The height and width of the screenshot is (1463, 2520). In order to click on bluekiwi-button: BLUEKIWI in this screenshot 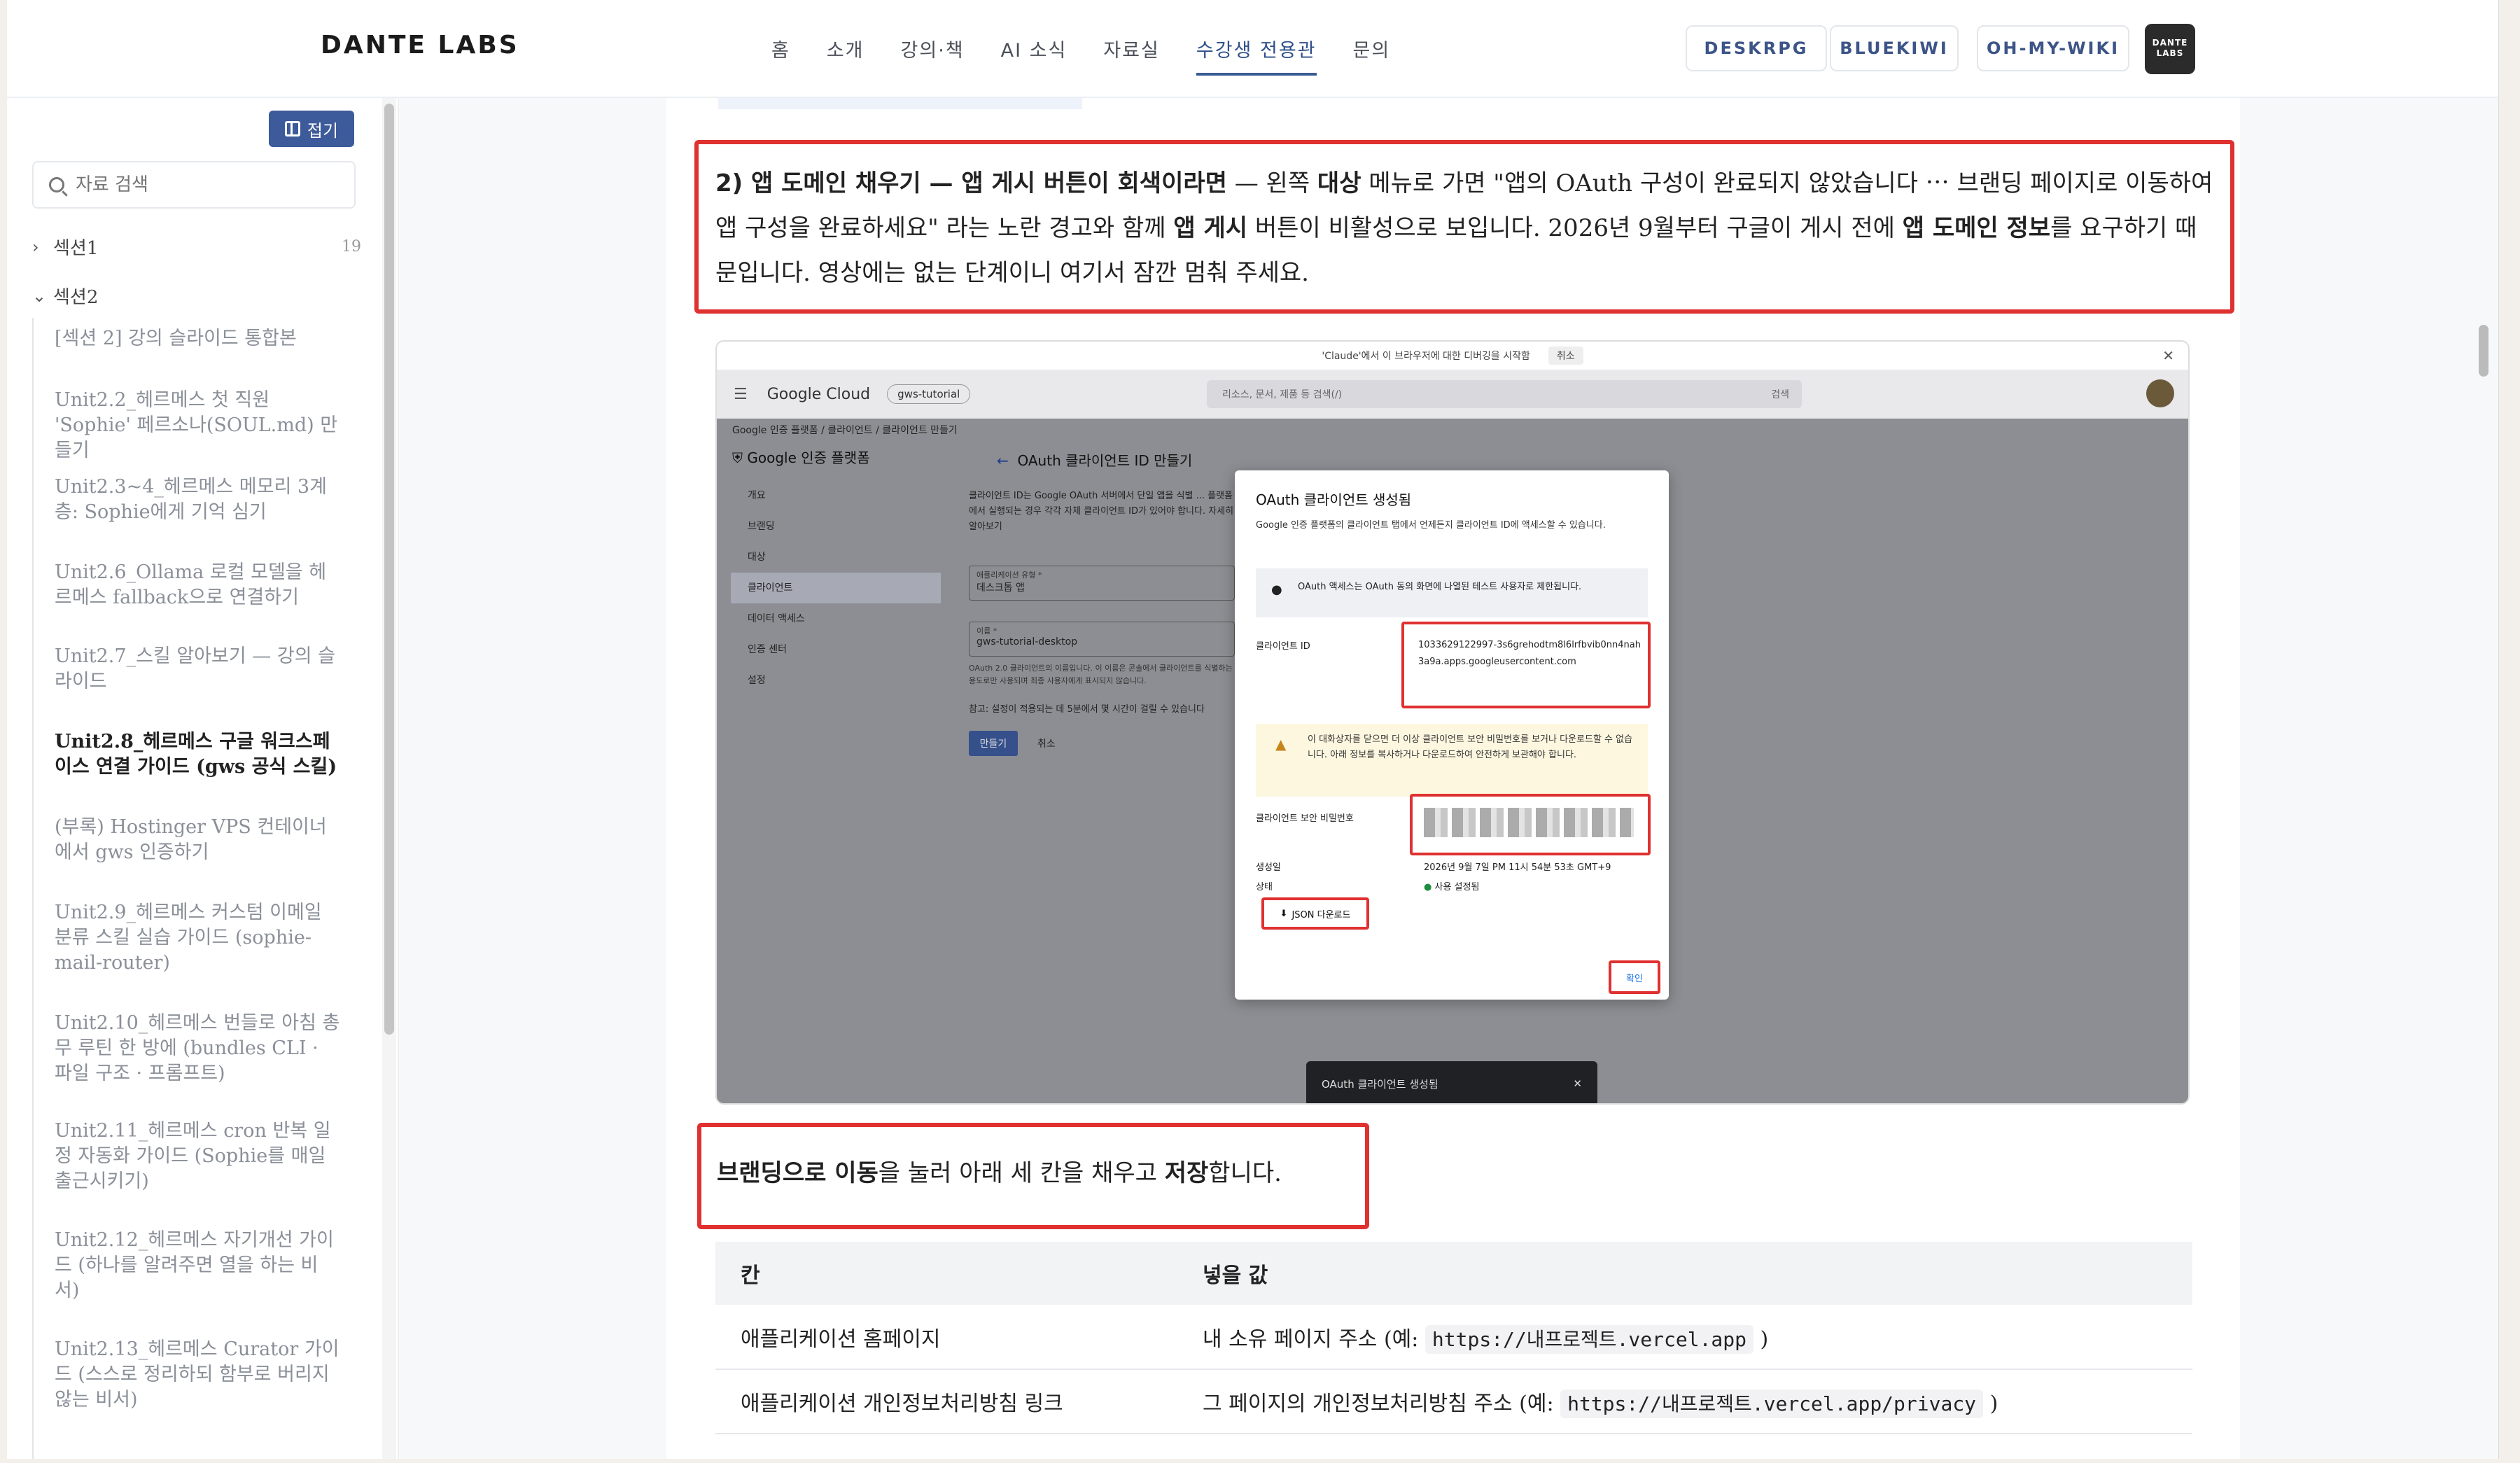, I will do `click(1894, 48)`.